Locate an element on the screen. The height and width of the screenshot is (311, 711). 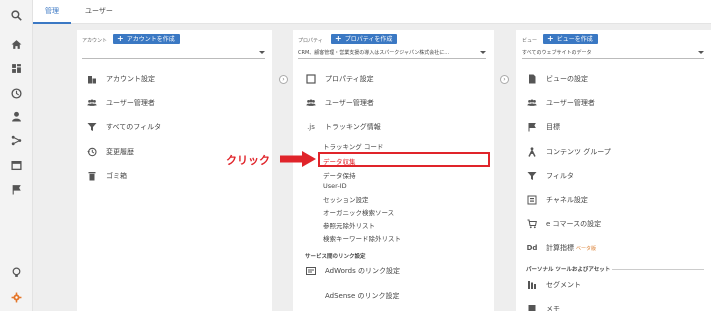
lightbulb-icon is located at coordinates (16, 272).